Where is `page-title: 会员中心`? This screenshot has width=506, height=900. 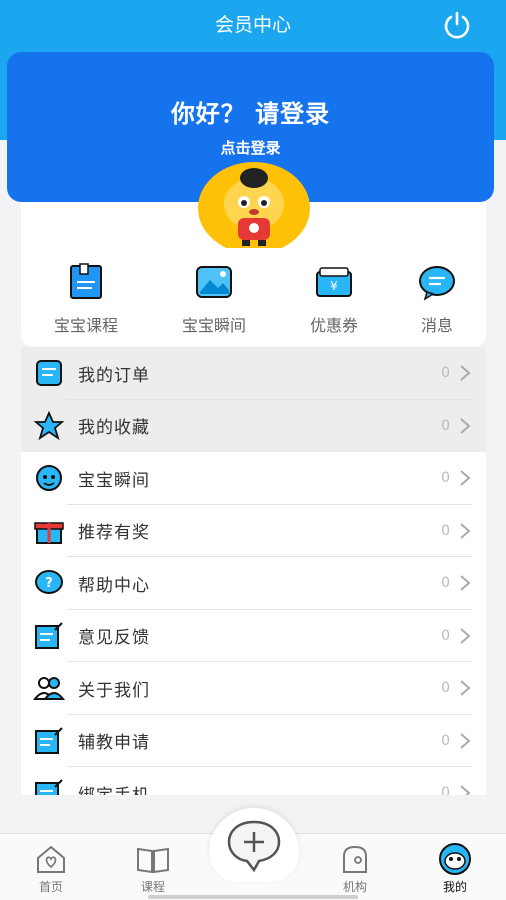 page-title: 会员中心 is located at coordinates (252, 25).